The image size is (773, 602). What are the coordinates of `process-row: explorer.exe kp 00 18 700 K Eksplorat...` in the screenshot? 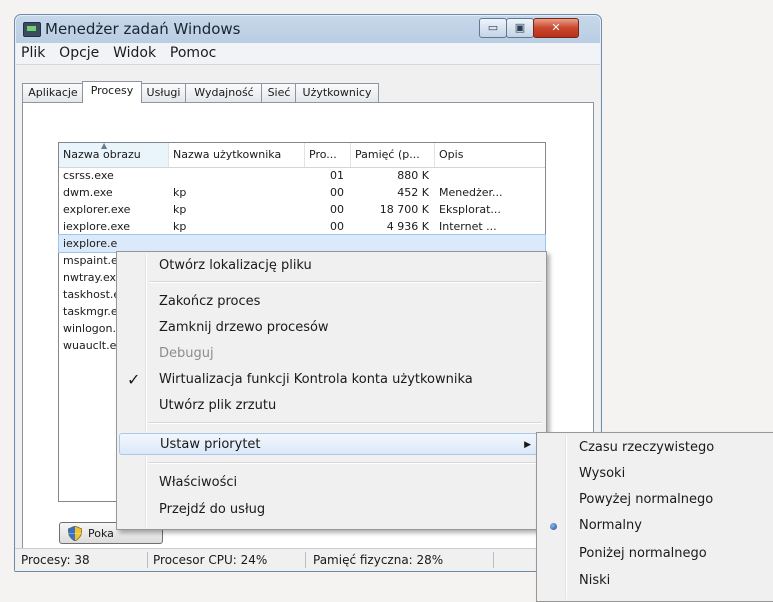 It's located at (302, 209).